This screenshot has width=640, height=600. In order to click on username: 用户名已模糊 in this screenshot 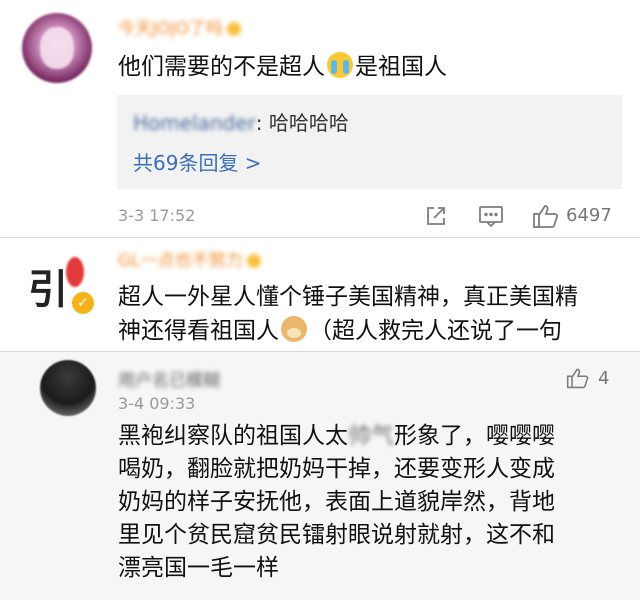, I will do `click(169, 378)`.